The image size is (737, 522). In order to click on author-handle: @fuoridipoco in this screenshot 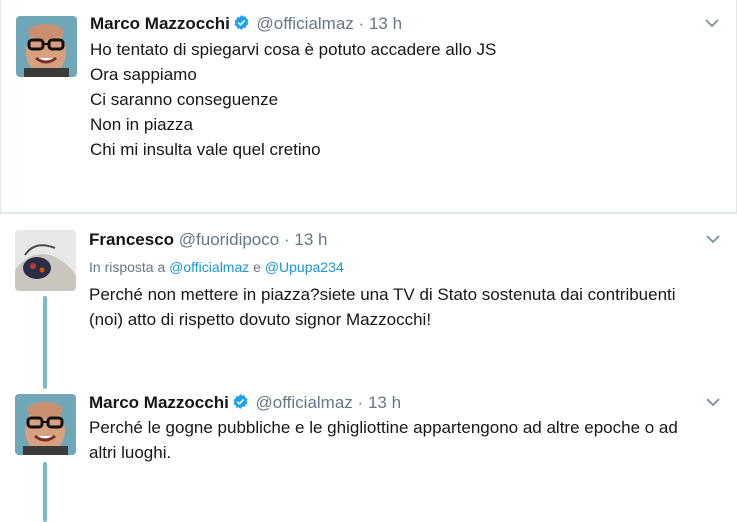, I will do `click(229, 239)`.